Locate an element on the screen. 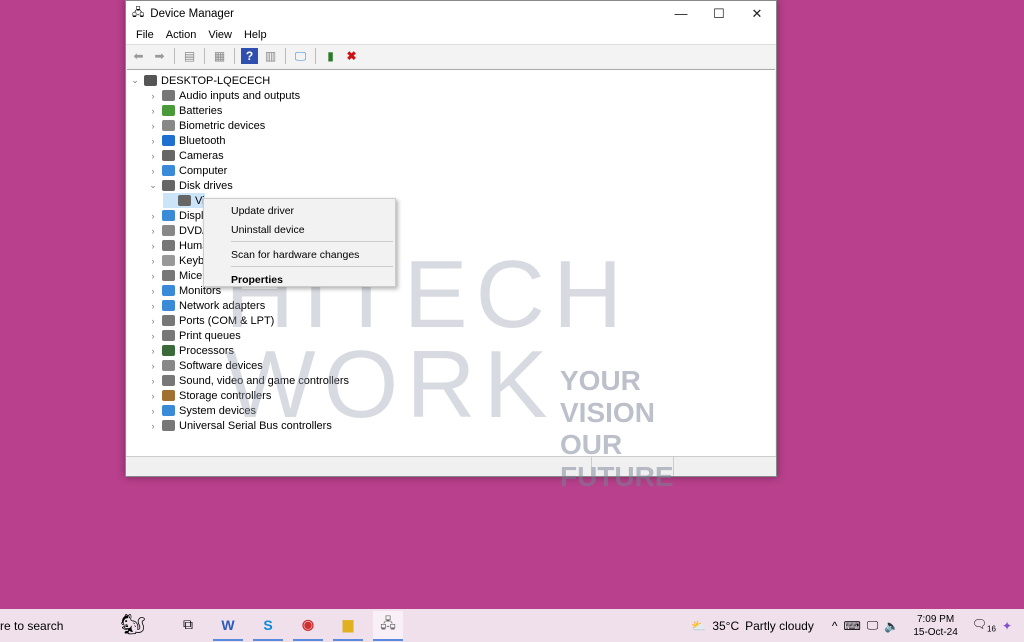 This screenshot has width=1024, height=642. notification-icon: 🗨16 is located at coordinates (984, 625).